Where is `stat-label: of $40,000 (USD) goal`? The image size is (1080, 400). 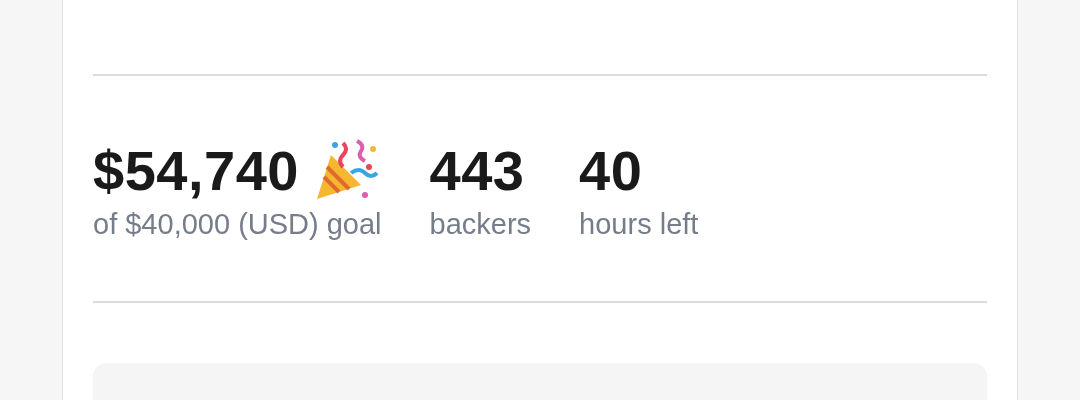
stat-label: of $40,000 (USD) goal is located at coordinates (237, 224).